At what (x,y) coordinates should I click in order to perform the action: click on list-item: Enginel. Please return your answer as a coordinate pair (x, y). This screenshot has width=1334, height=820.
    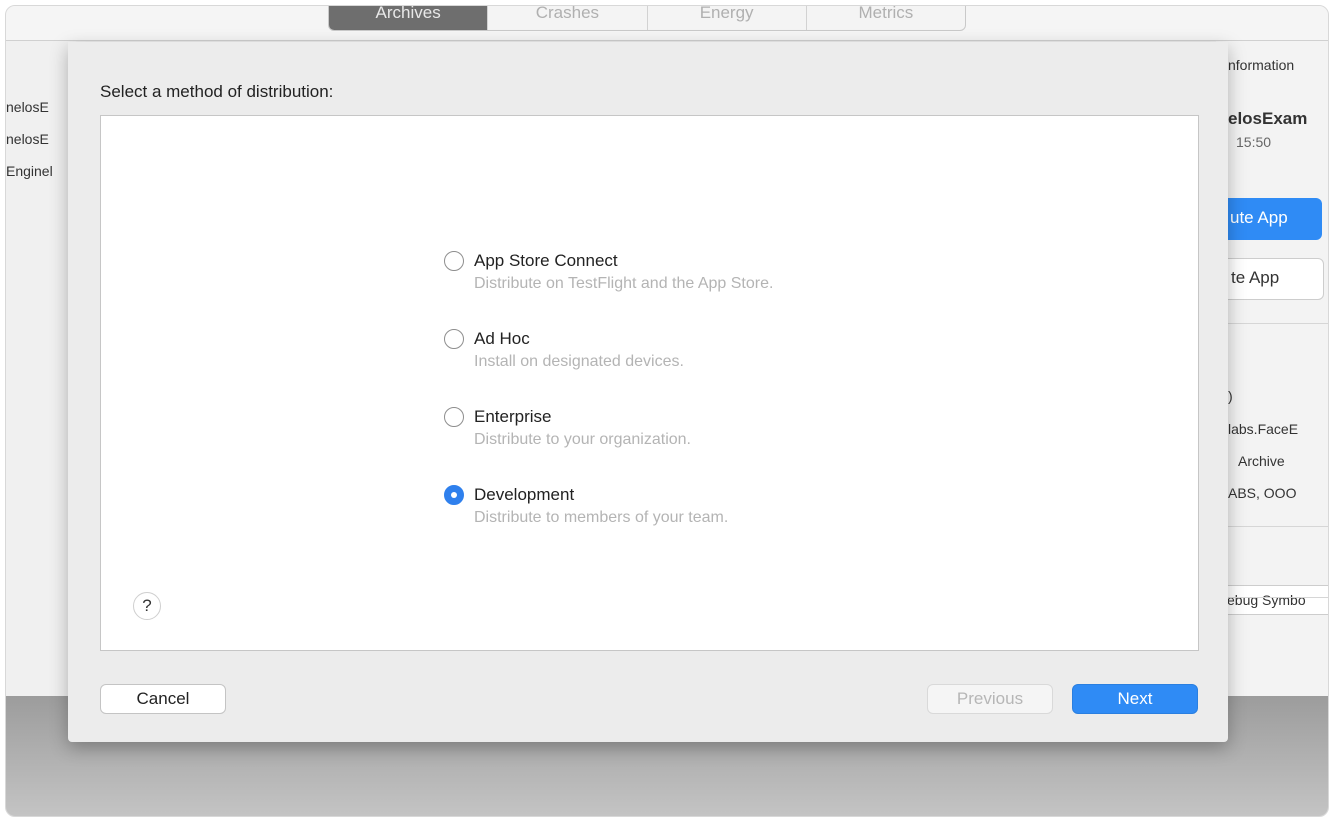
    Looking at the image, I should click on (29, 171).